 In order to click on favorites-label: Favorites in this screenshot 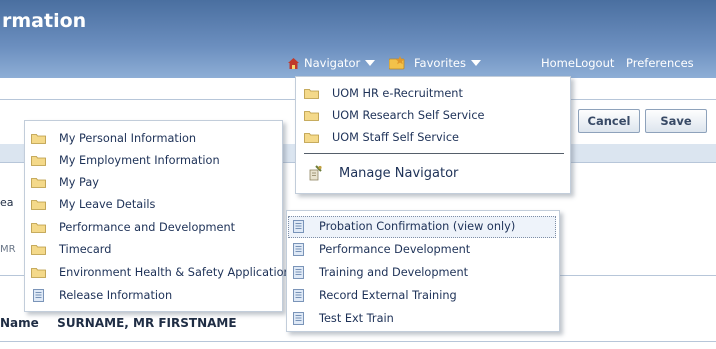, I will do `click(440, 63)`.